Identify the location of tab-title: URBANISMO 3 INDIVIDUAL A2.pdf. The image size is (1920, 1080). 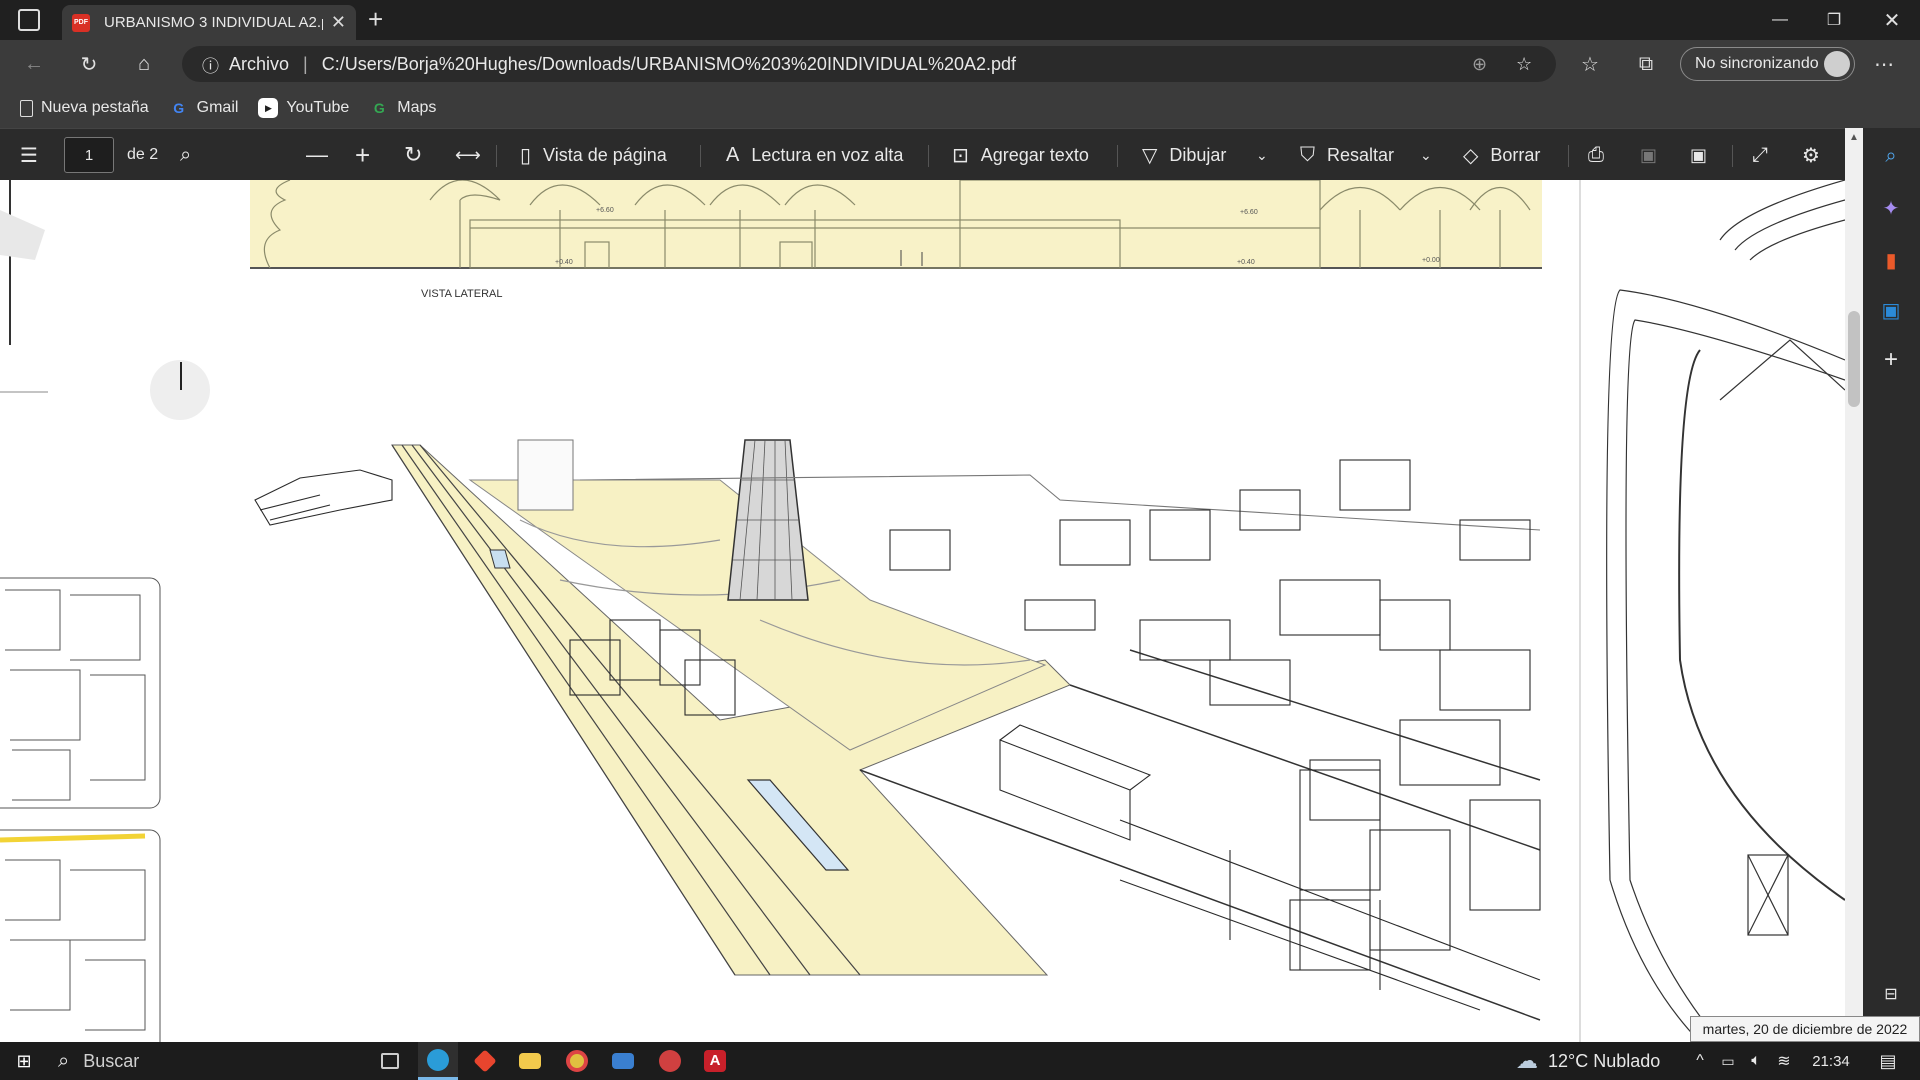
(213, 22).